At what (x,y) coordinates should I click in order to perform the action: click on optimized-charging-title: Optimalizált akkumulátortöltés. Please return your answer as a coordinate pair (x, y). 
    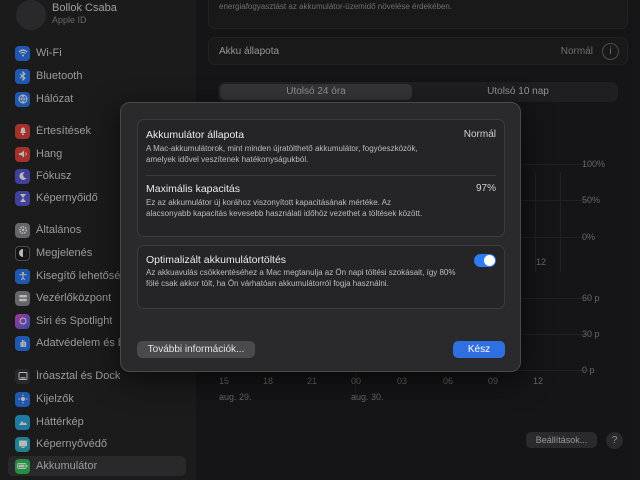
    Looking at the image, I should click on (216, 260).